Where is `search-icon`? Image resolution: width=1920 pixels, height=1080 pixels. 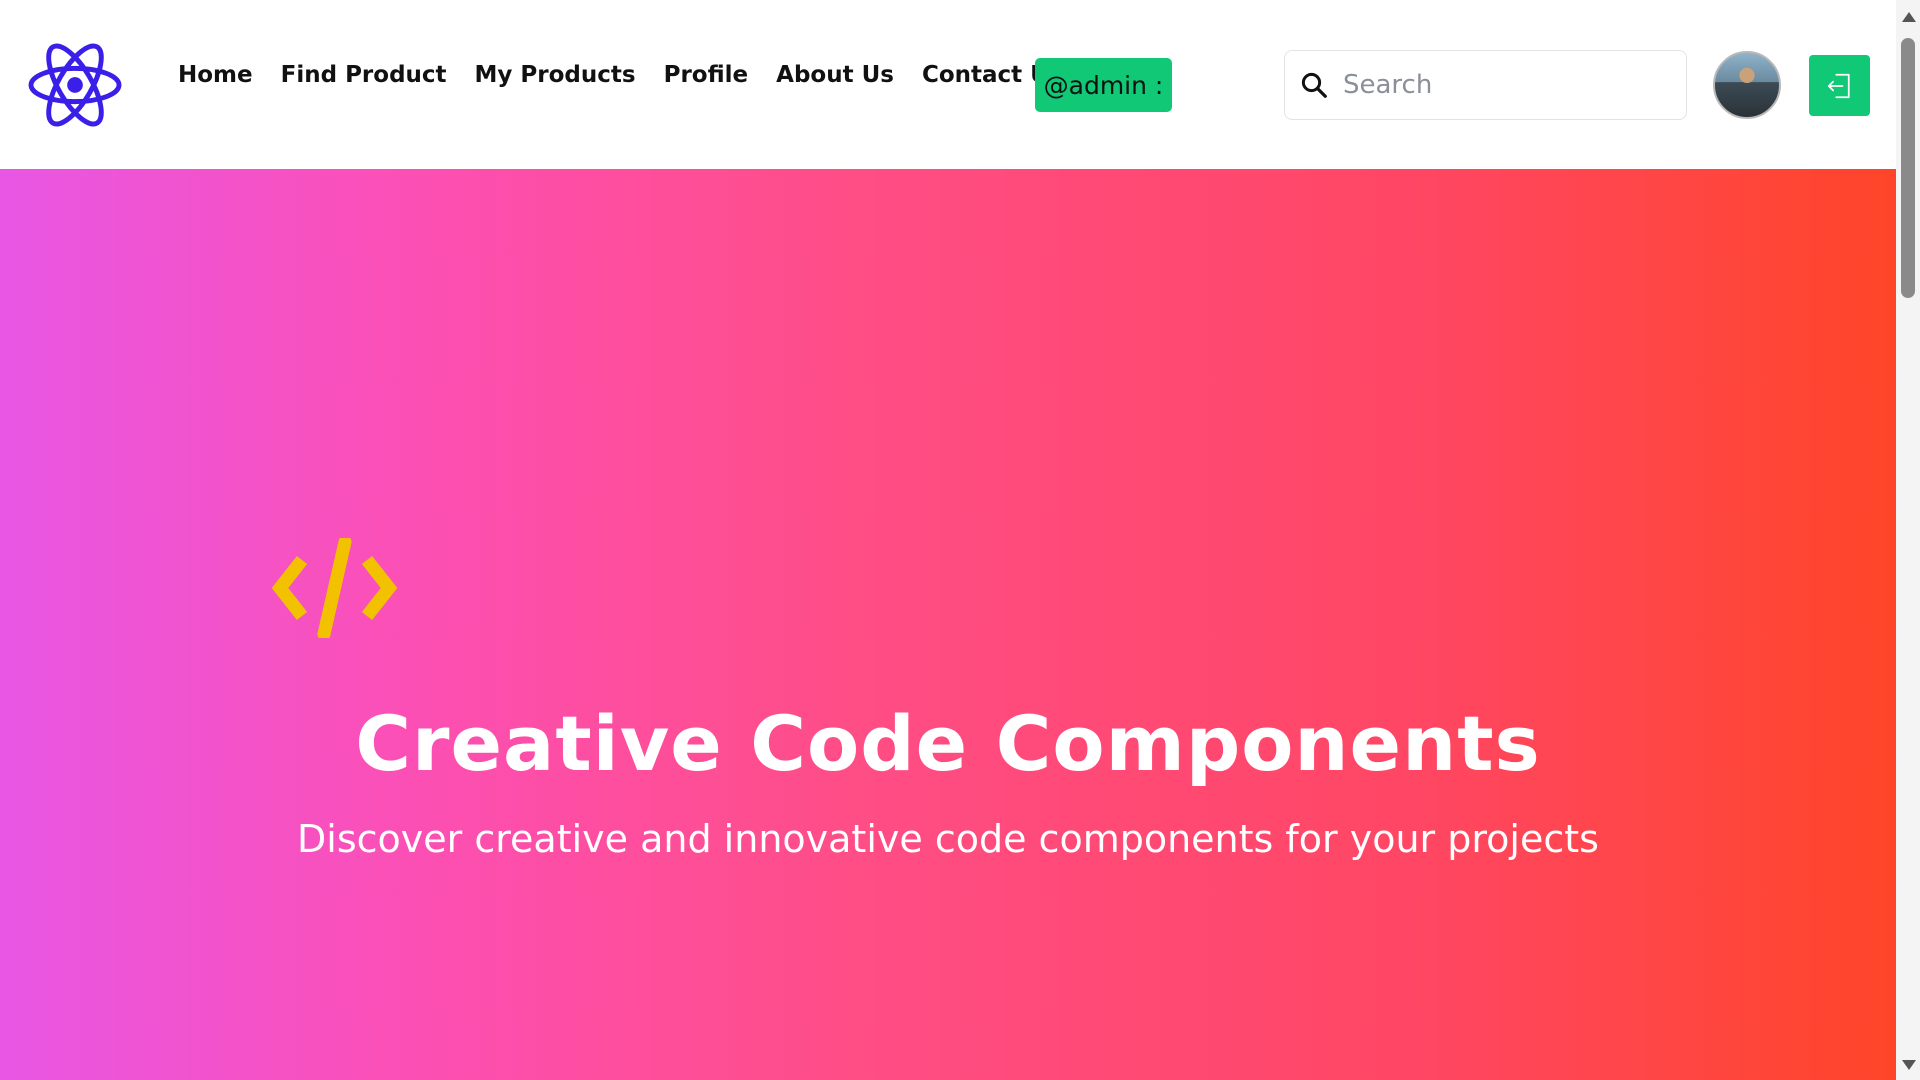
search-icon is located at coordinates (1314, 85).